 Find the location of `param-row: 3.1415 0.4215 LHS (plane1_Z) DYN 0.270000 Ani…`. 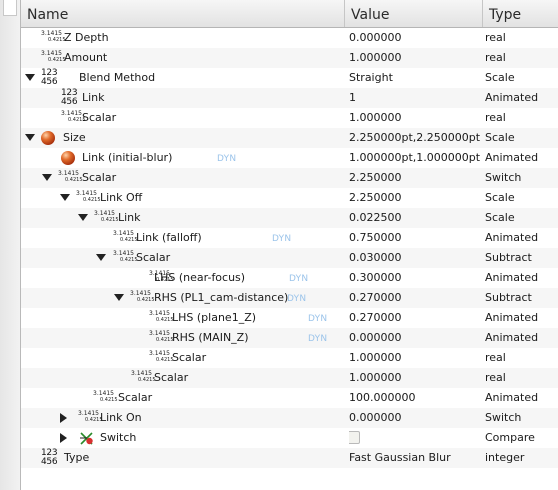

param-row: 3.1415 0.4215 LHS (plane1_Z) DYN 0.270000 Ani… is located at coordinates (289, 318).